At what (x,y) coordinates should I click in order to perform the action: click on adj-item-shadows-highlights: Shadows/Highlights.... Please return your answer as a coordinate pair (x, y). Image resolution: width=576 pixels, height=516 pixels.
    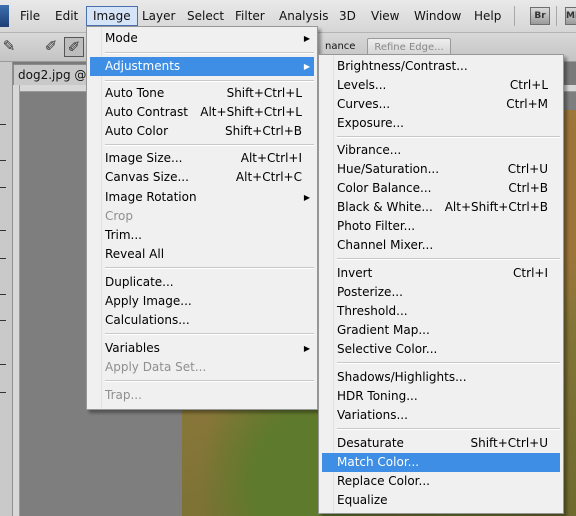
    Looking at the image, I should click on (441, 377).